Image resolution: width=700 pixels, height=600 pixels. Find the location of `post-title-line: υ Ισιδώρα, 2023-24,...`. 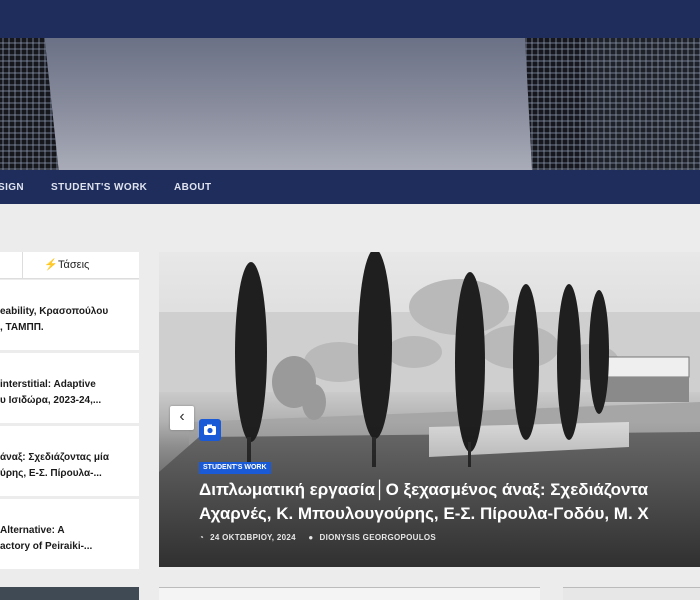

post-title-line: υ Ισιδώρα, 2023-24,... is located at coordinates (51, 400).